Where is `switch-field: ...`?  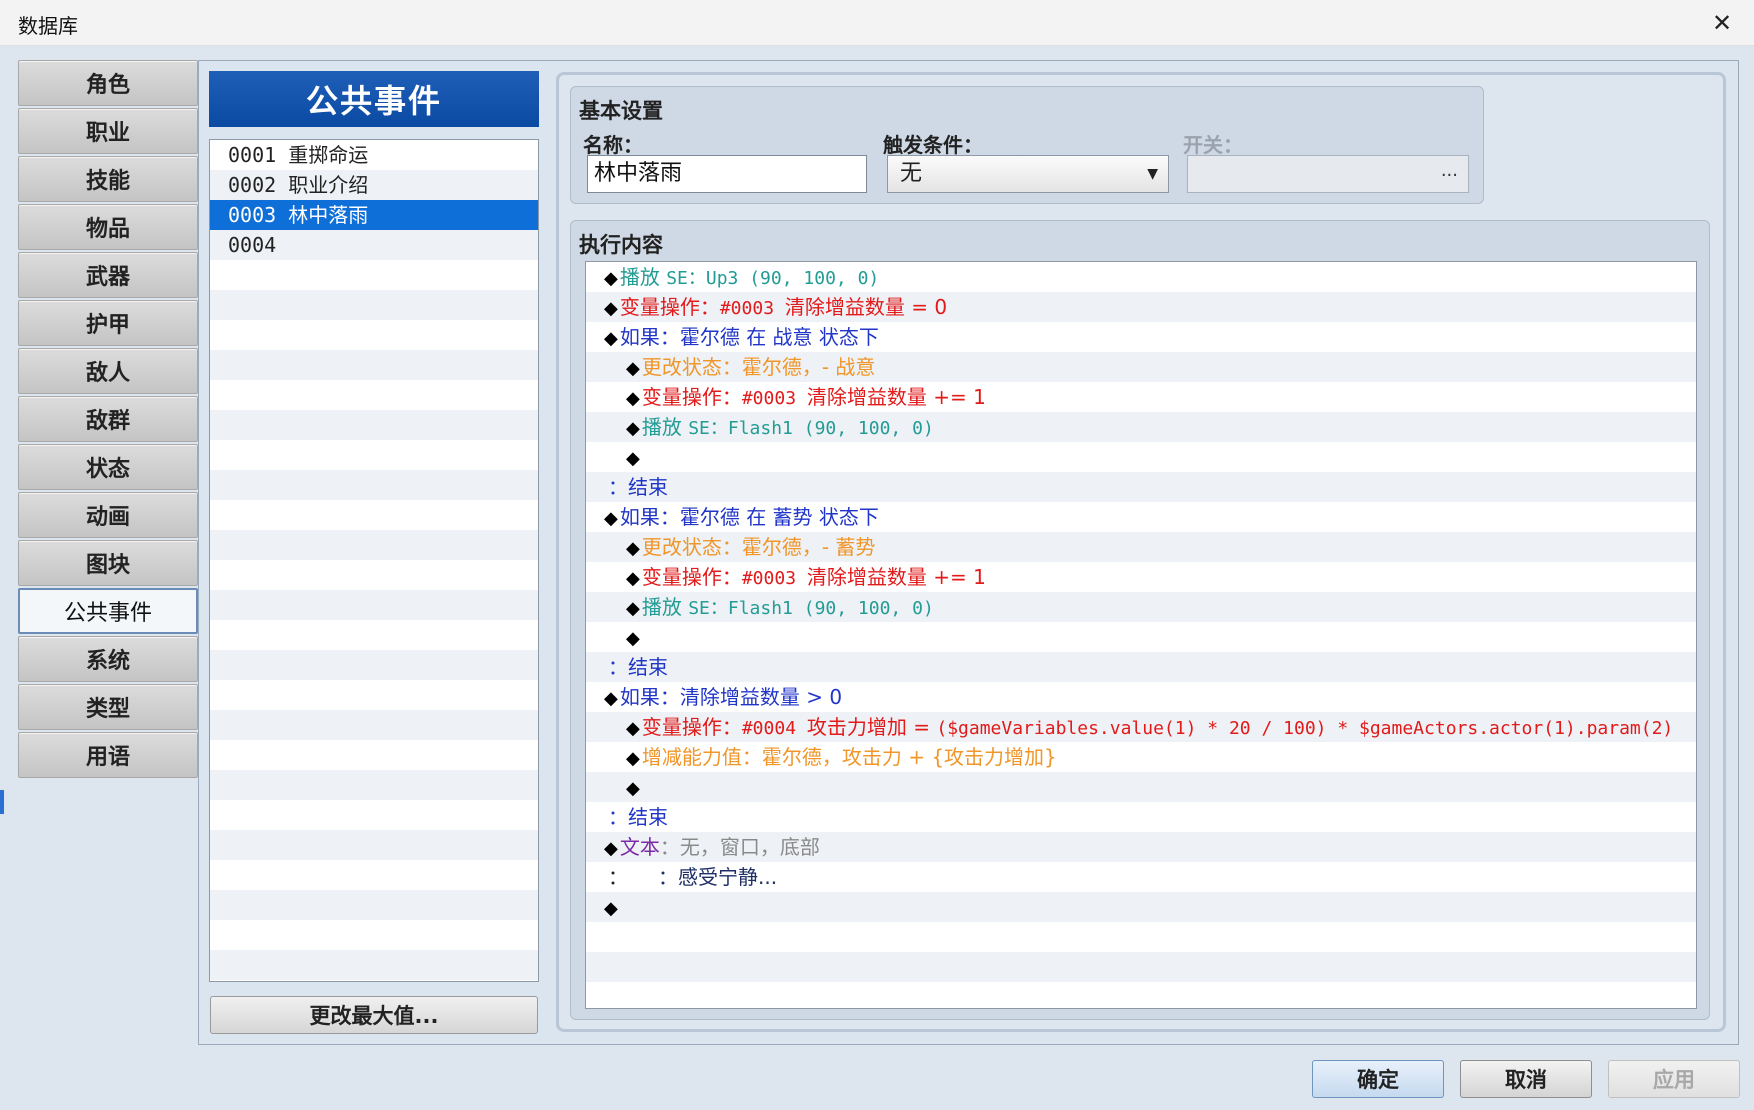
switch-field: ... is located at coordinates (1328, 174).